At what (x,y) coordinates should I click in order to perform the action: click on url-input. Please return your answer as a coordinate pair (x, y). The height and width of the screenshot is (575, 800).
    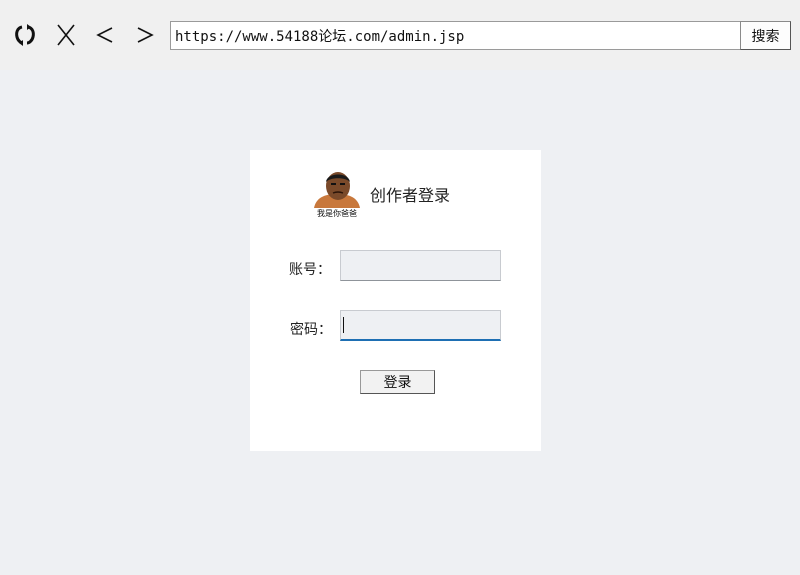
    Looking at the image, I should click on (455, 35).